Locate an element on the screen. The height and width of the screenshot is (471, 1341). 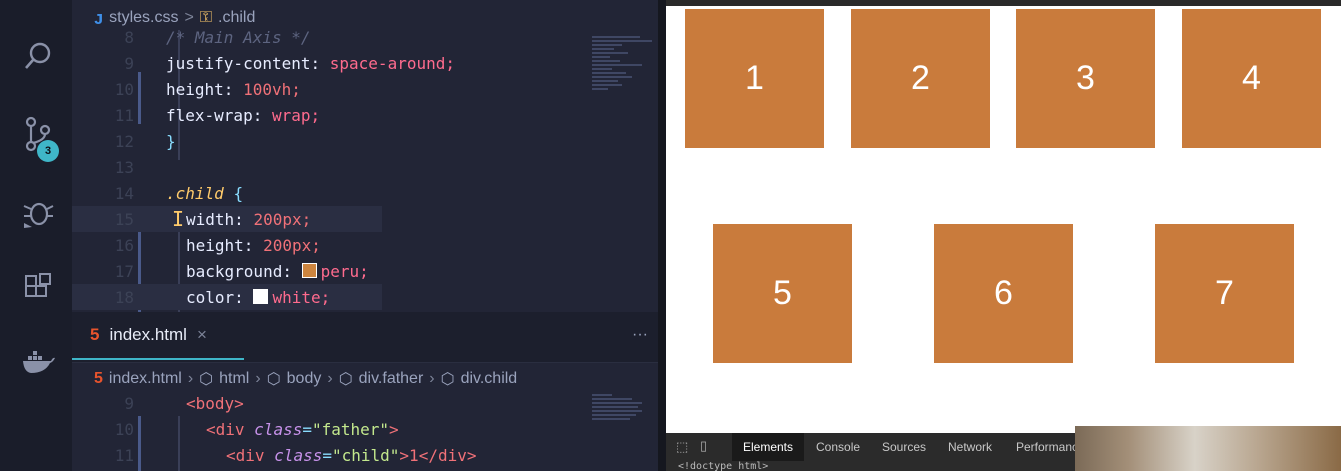
breadcrumb-item: html is located at coordinates (234, 379).